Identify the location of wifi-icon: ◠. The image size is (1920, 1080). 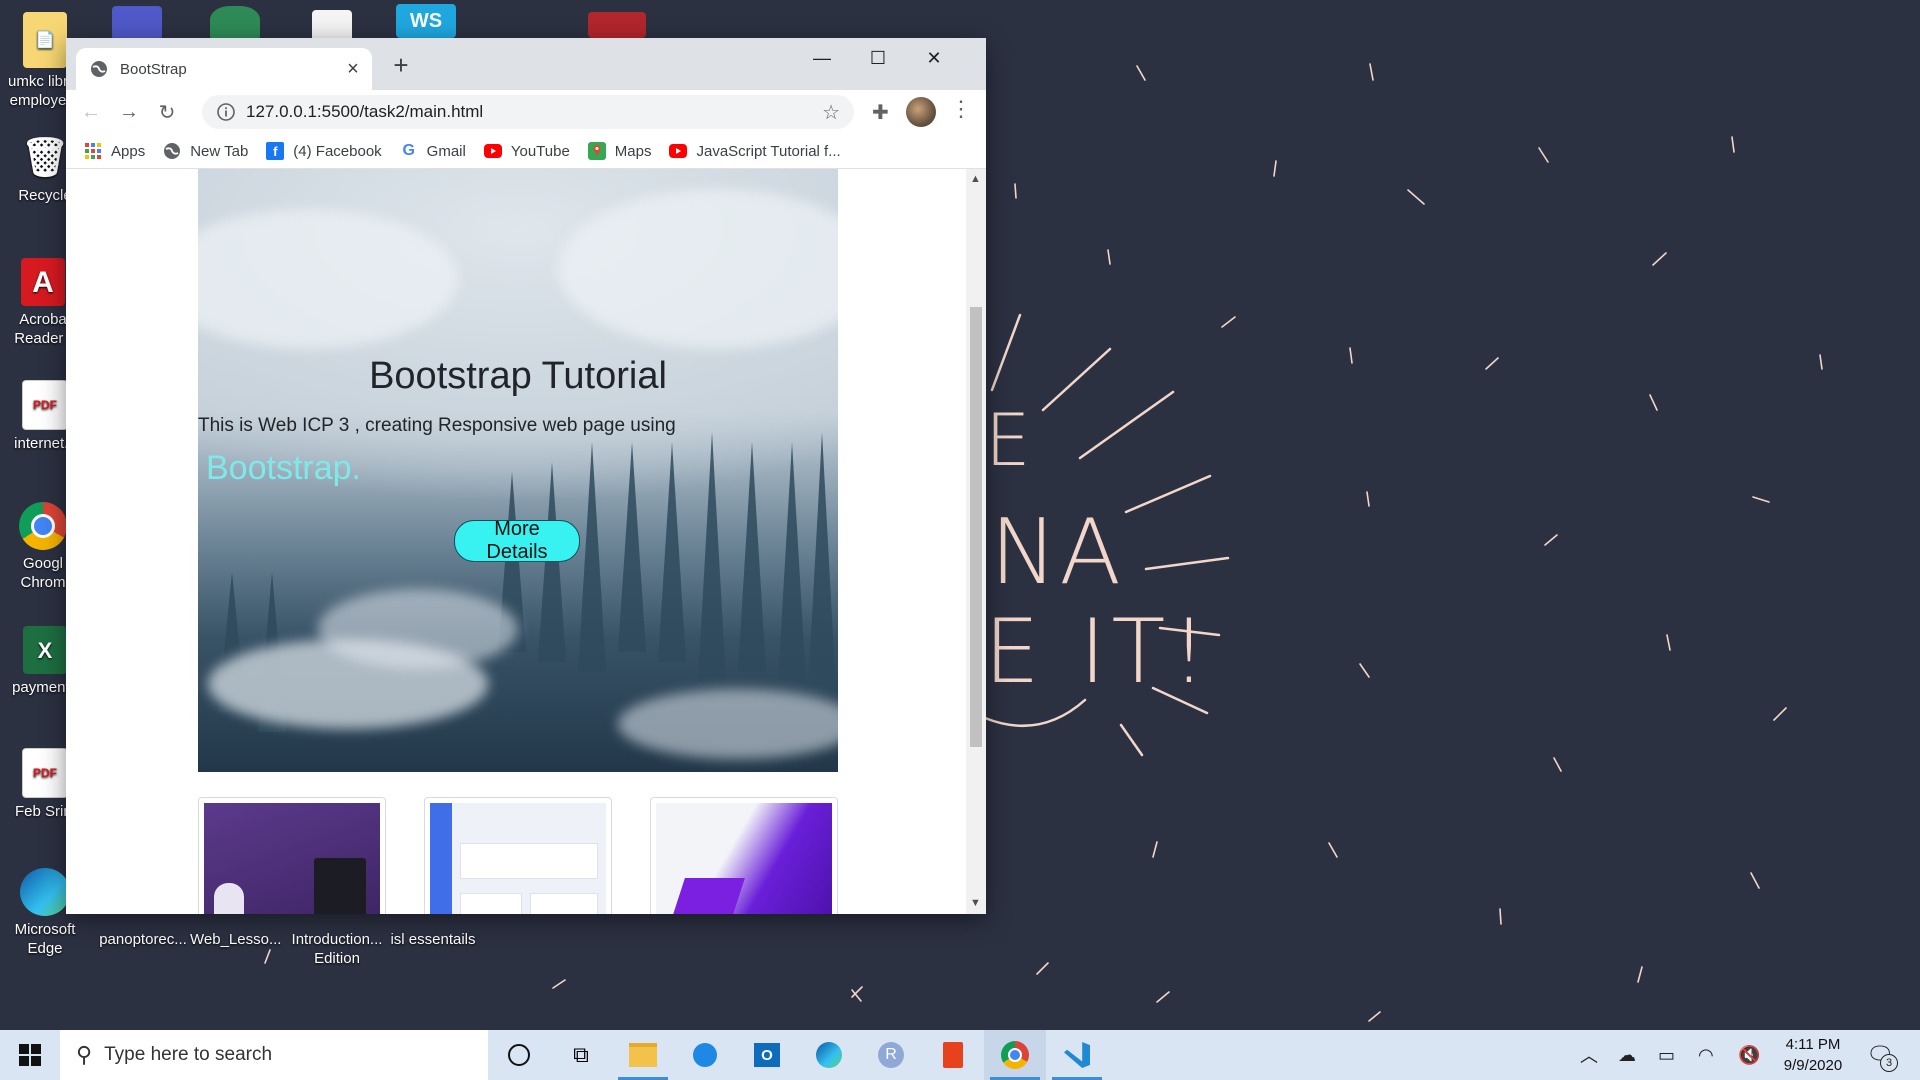
(1706, 1055).